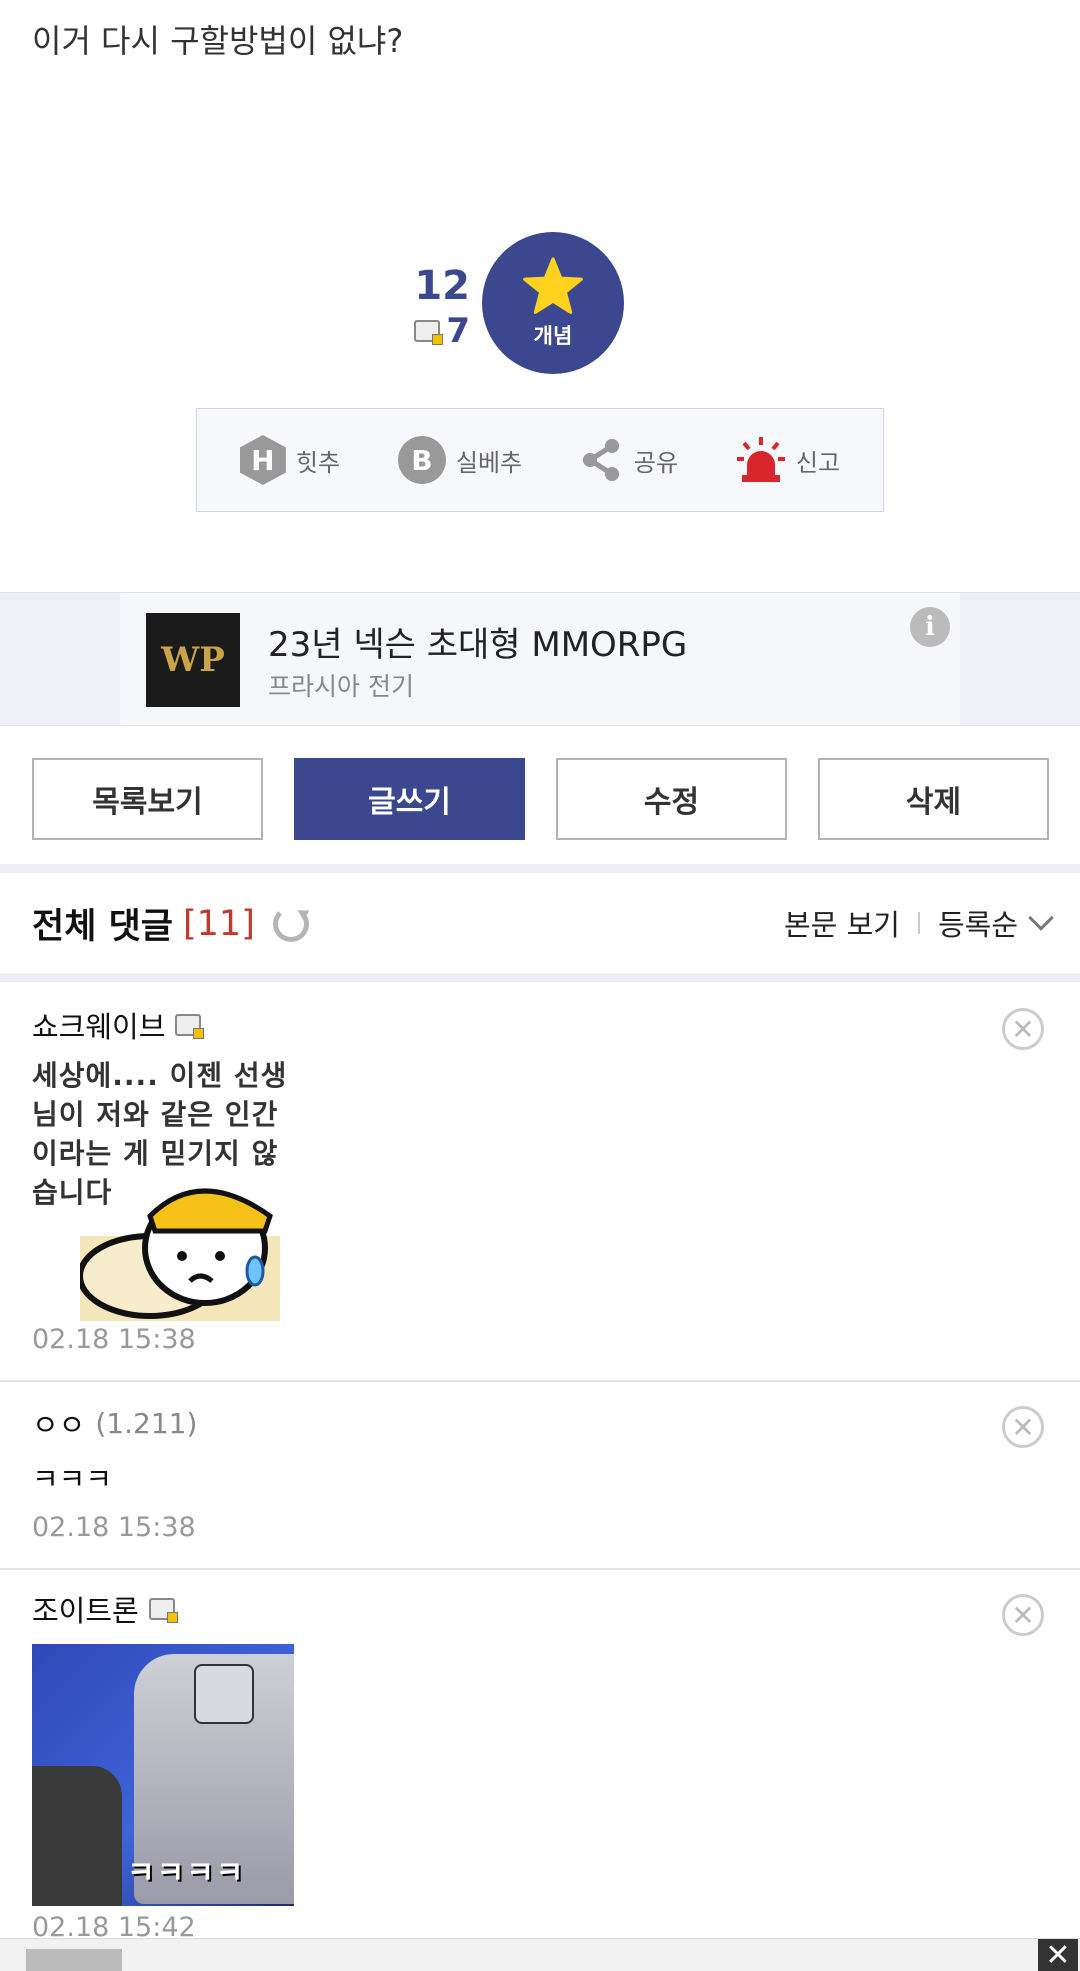 This screenshot has height=1971, width=1080. I want to click on ad-banner: WP 23년 넥슨 초대형 MMORPG 프라시아 전기 i, so click(540, 659).